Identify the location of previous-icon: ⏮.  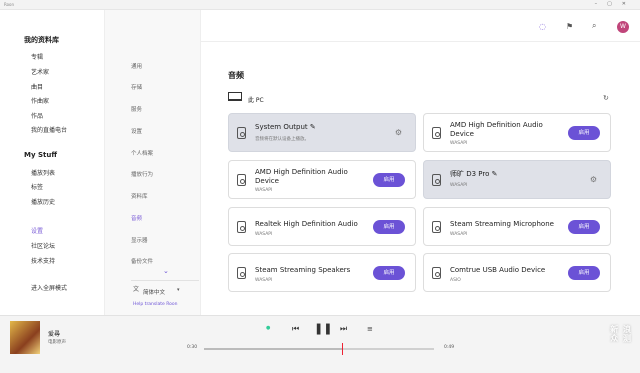
(295, 329).